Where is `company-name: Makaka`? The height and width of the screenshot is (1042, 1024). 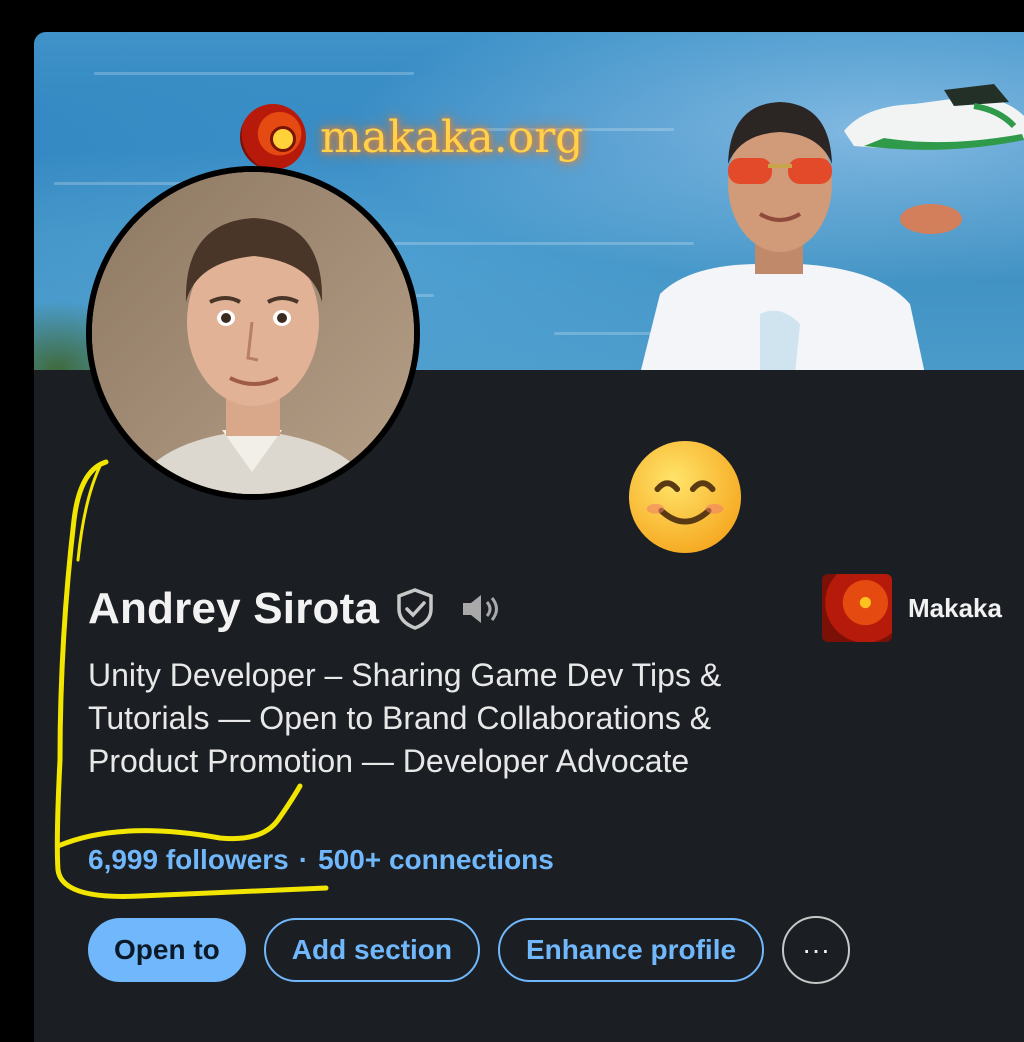 company-name: Makaka is located at coordinates (955, 607).